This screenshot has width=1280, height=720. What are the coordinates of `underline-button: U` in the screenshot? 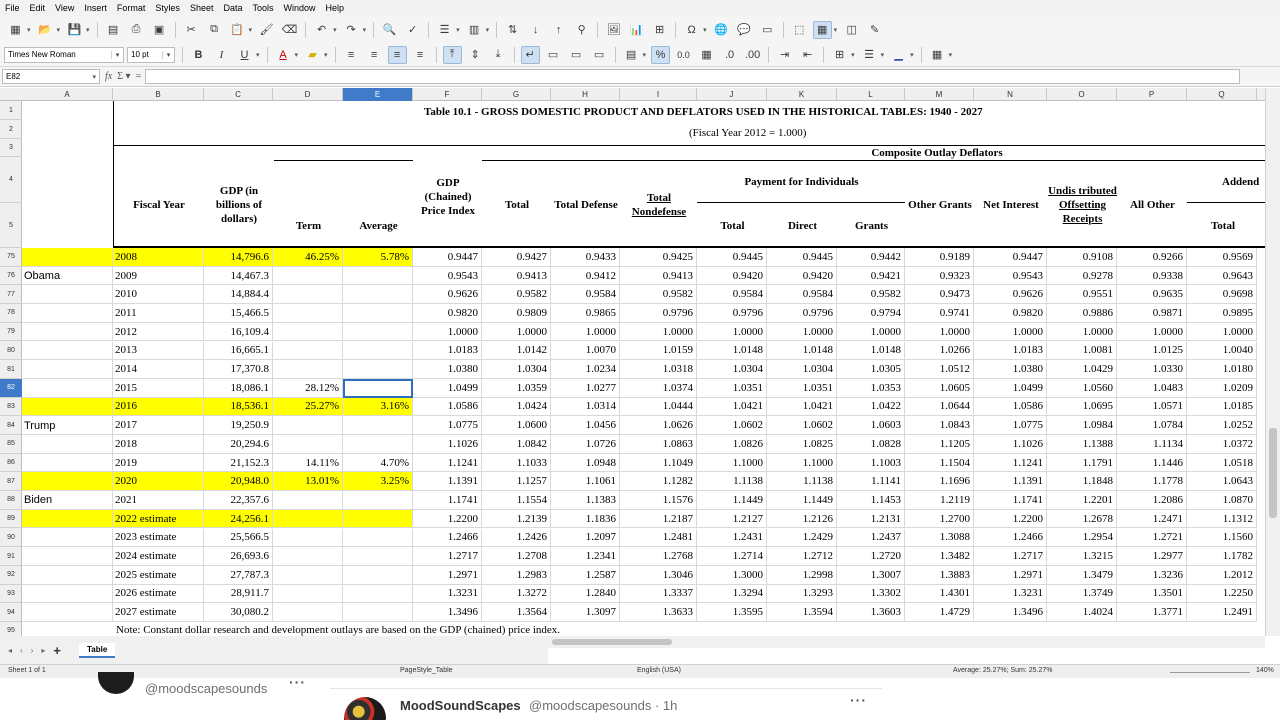 It's located at (244, 55).